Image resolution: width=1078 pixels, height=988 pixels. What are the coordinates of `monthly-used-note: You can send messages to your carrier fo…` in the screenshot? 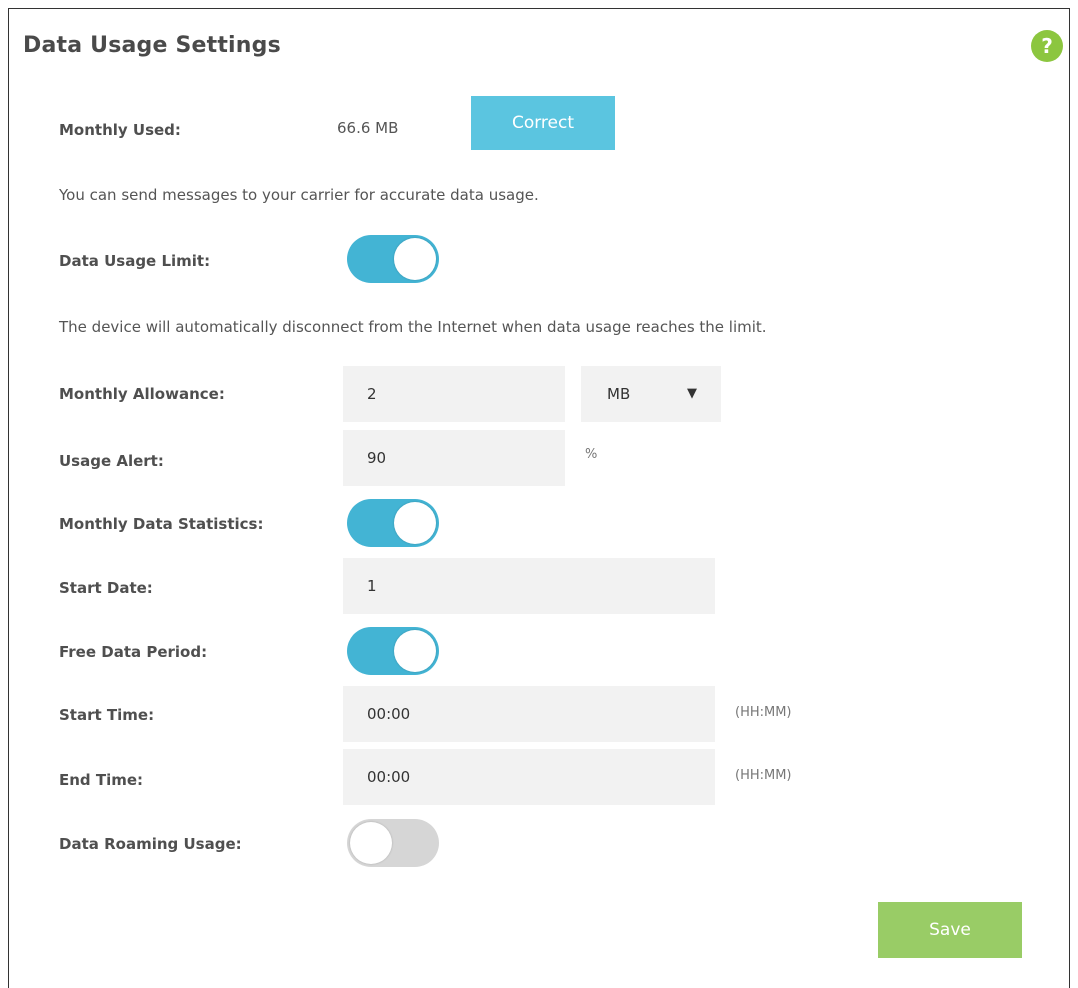 It's located at (299, 195).